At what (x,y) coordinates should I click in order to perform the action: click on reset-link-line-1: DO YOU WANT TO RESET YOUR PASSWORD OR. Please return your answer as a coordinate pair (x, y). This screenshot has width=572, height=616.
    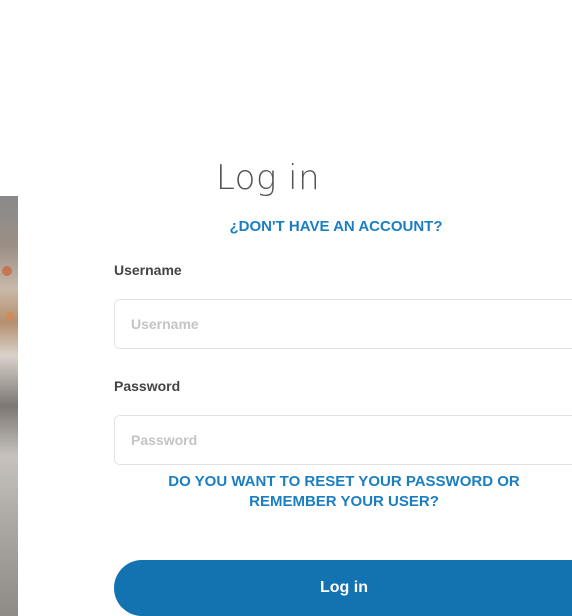
    Looking at the image, I should click on (344, 481).